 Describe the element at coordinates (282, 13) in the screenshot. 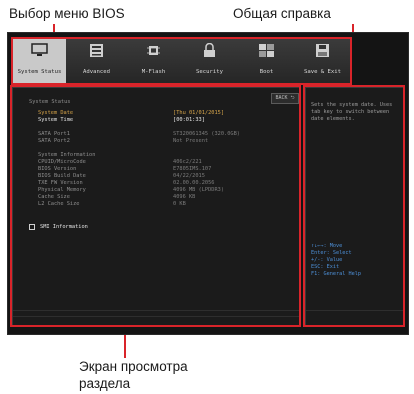

I see `callout-general-help: Общая справка` at that location.